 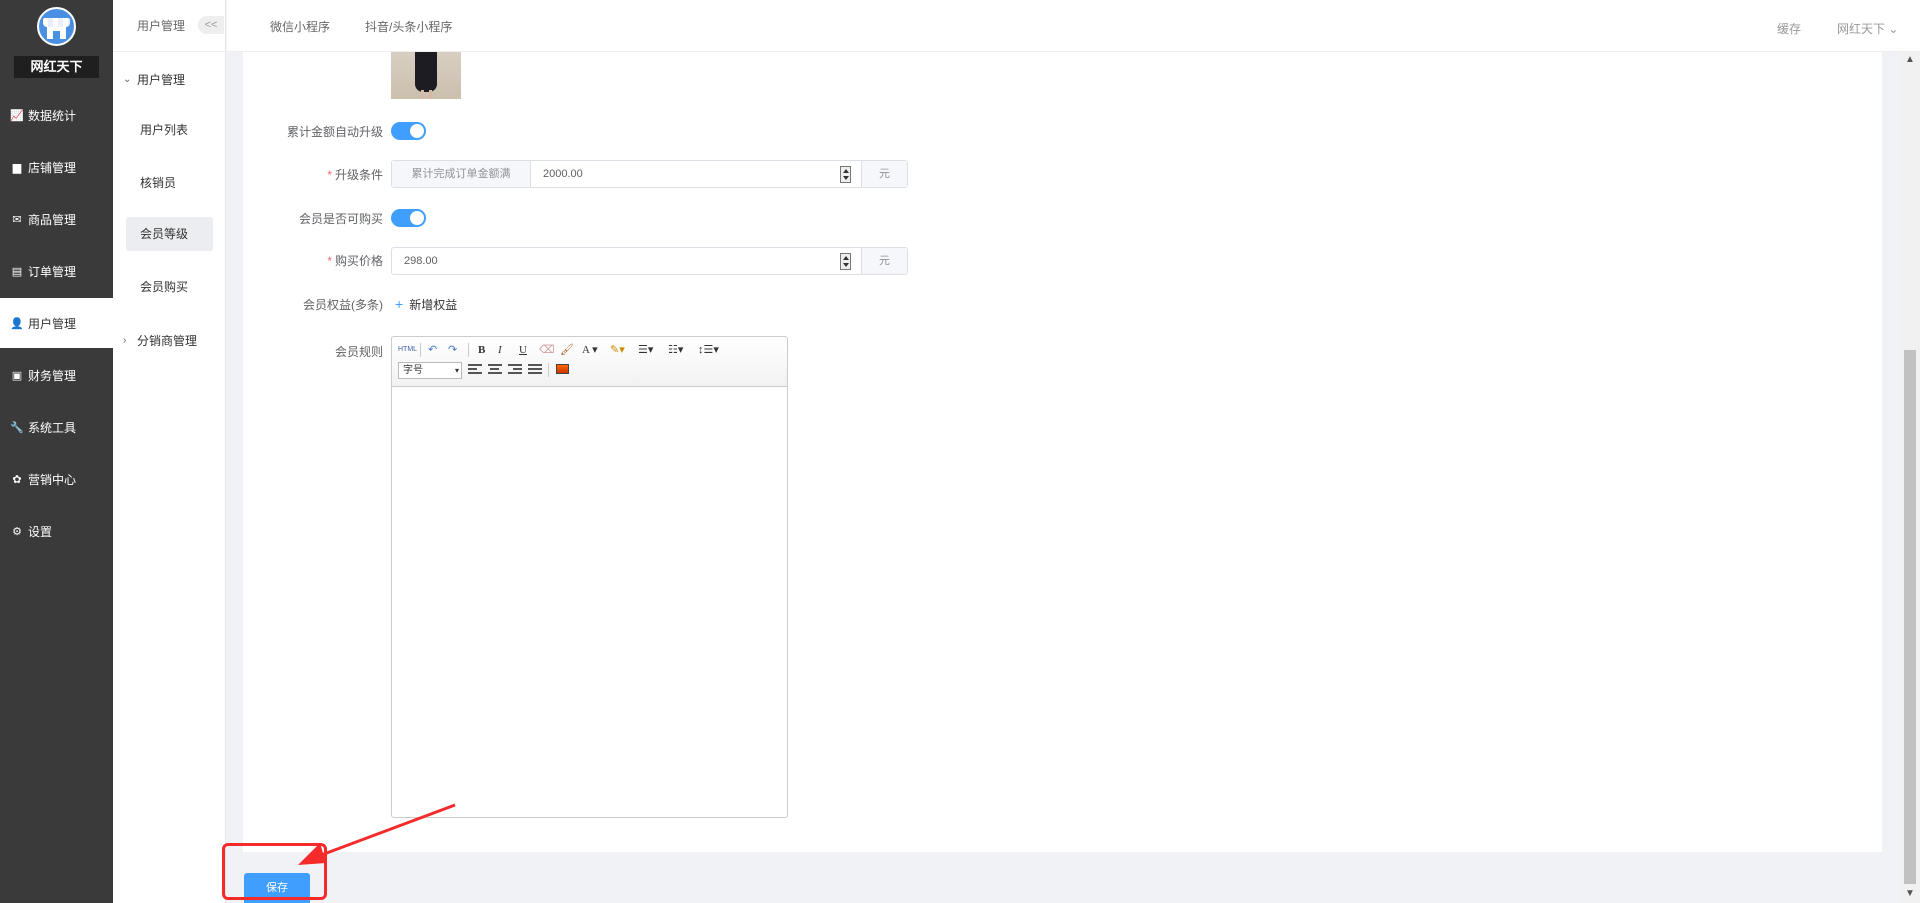 What do you see at coordinates (500, 350) in the screenshot?
I see `italic-icon: I` at bounding box center [500, 350].